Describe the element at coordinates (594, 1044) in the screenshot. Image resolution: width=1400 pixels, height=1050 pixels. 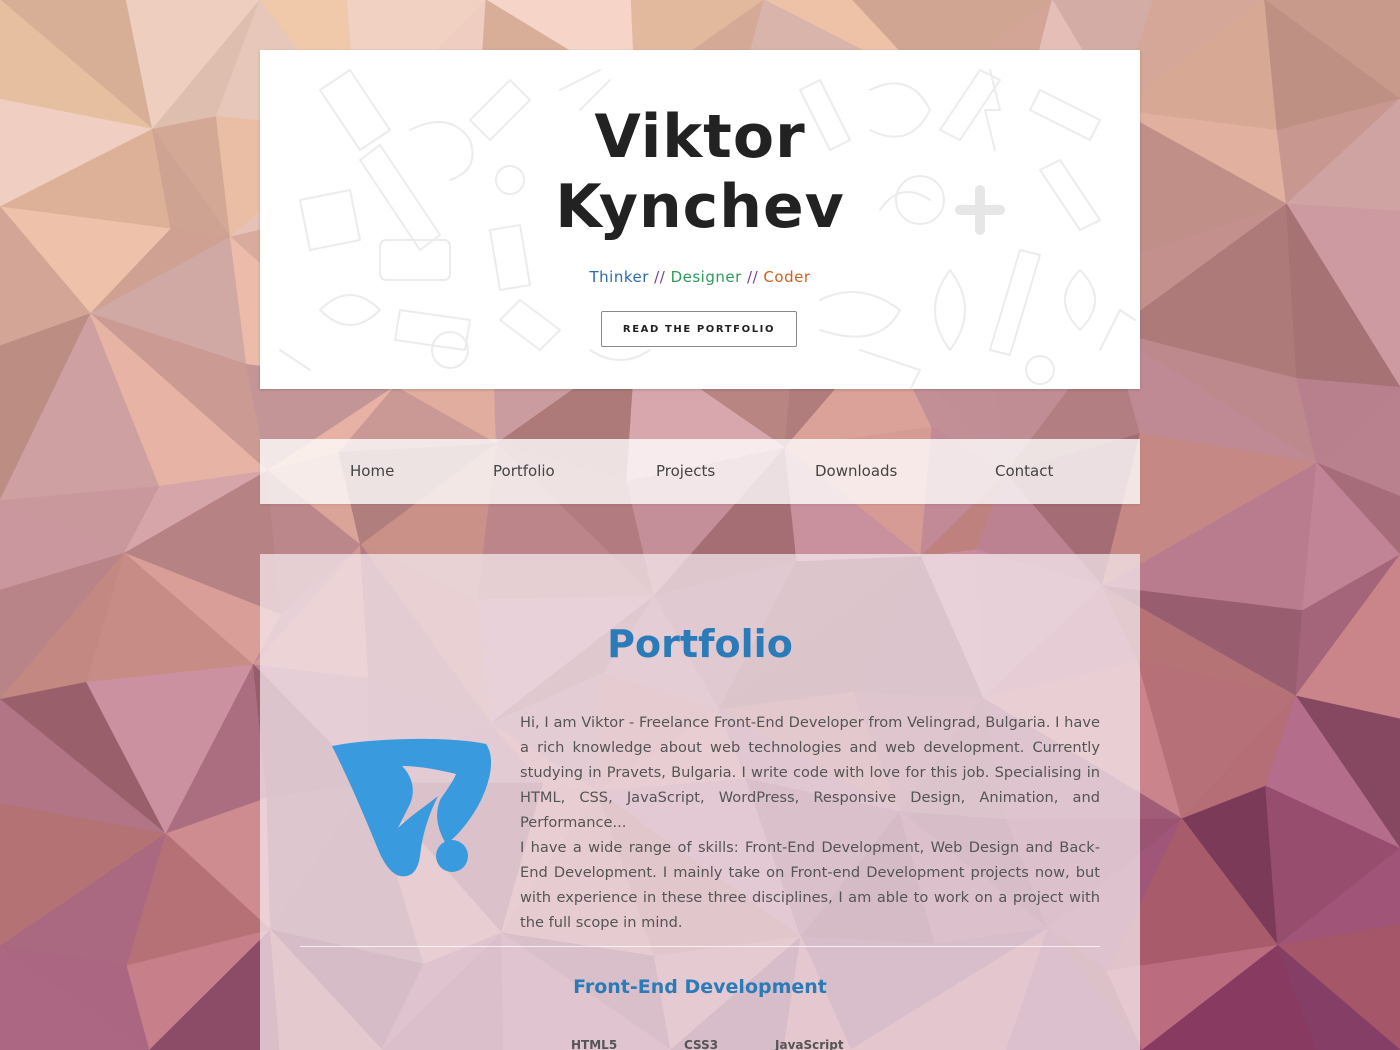
I see `skill-html5: HTML5` at that location.